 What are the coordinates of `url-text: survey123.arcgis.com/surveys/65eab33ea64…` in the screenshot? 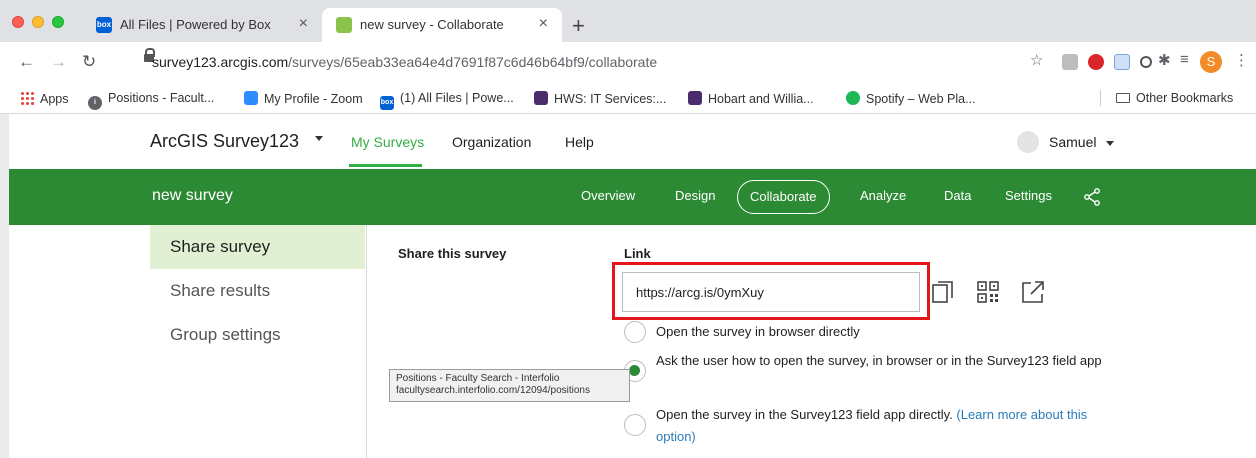 It's located at (405, 62).